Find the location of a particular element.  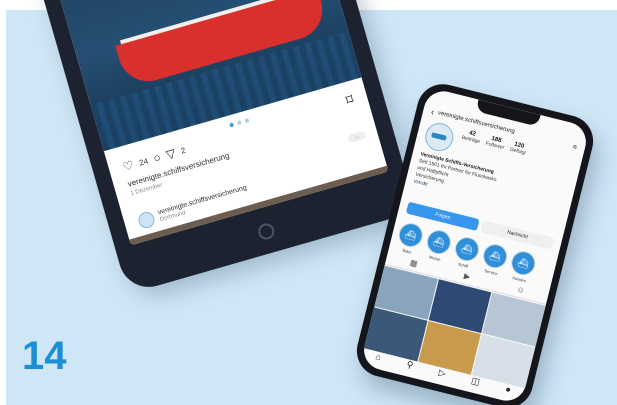

heart-icon: ♡ is located at coordinates (128, 166).